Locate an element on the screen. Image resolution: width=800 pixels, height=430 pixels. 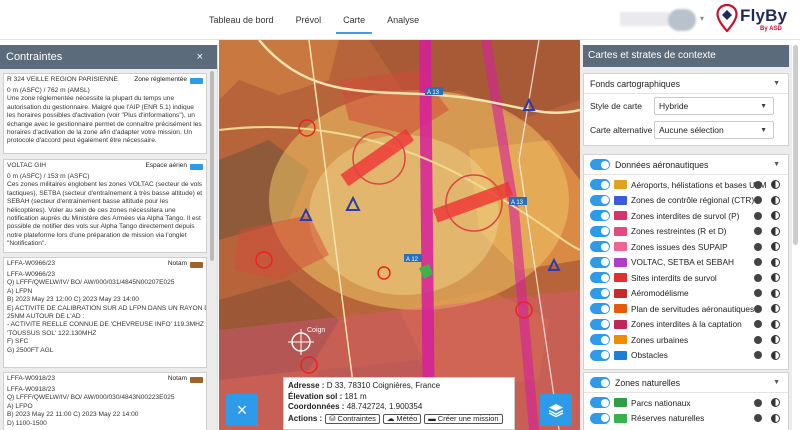
elevation-value: 181 m is located at coordinates (355, 396).